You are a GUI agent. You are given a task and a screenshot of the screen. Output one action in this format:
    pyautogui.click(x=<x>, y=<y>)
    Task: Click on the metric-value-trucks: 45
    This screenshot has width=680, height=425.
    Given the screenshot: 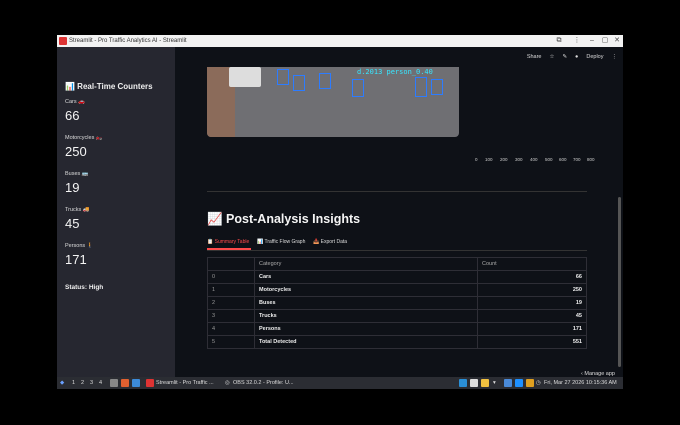 What is the action you would take?
    pyautogui.click(x=72, y=223)
    